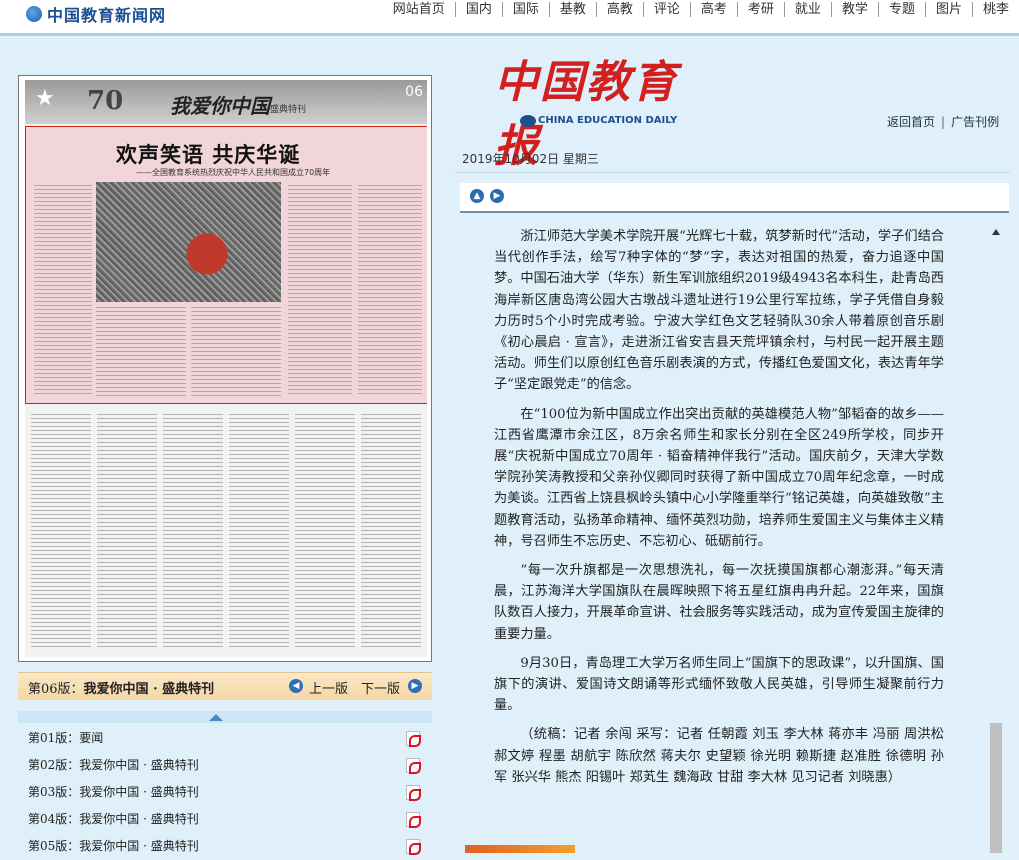 The image size is (1019, 860). What do you see at coordinates (34, 14) in the screenshot?
I see `logo-icon` at bounding box center [34, 14].